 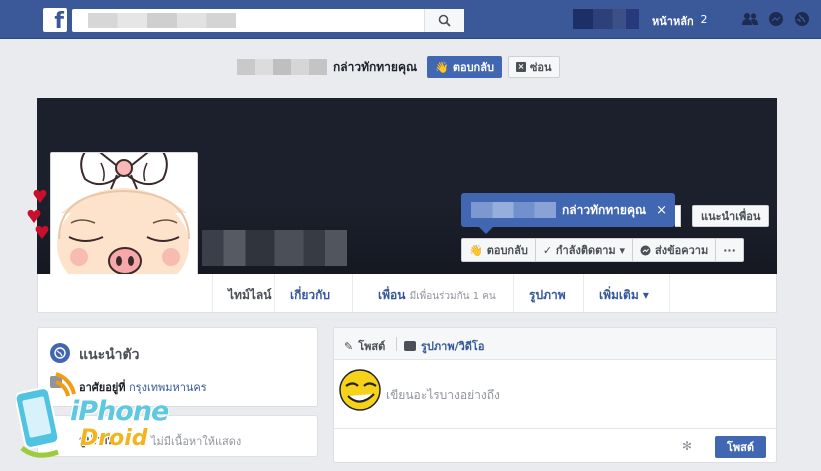 I want to click on reply-button: 👋 ตอบกลับ, so click(x=499, y=250).